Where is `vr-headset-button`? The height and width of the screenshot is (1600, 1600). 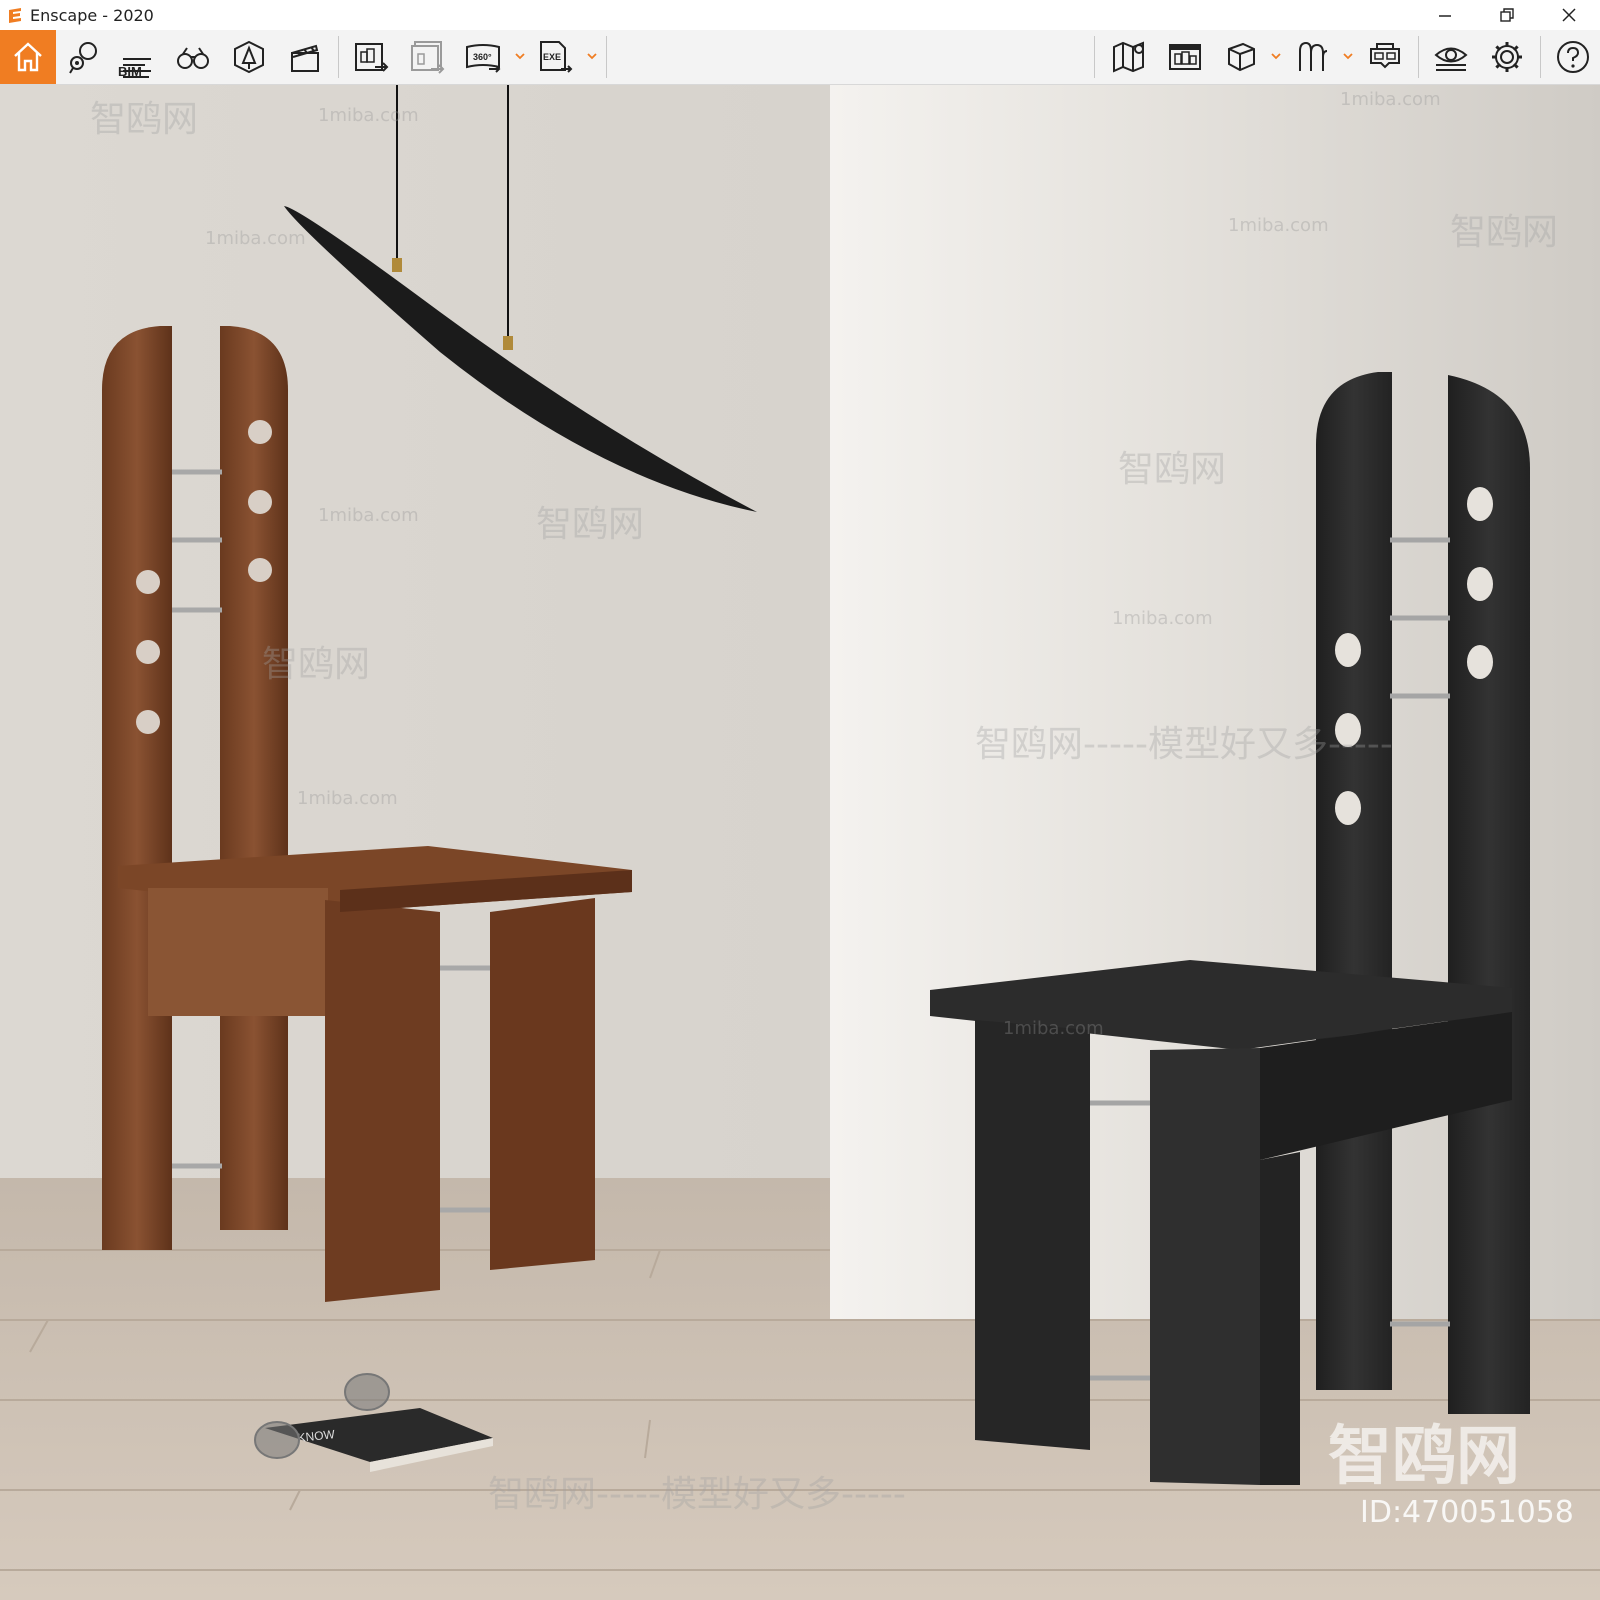 vr-headset-button is located at coordinates (1385, 57).